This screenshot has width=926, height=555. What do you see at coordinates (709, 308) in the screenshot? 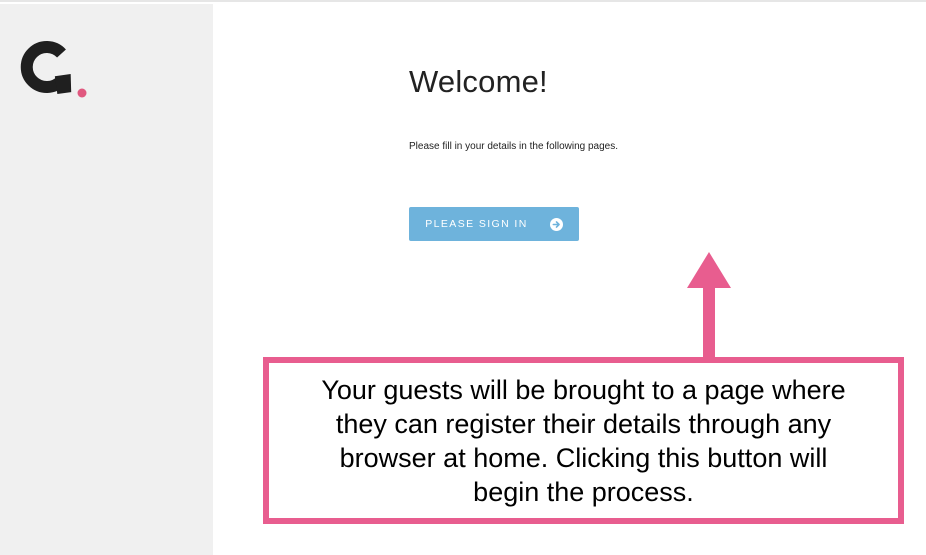
I see `up-arrow-icon` at bounding box center [709, 308].